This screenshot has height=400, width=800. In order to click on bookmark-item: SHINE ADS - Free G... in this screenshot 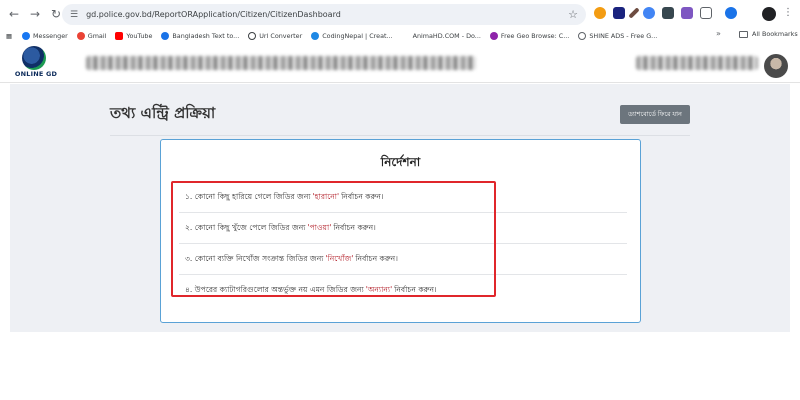, I will do `click(617, 35)`.